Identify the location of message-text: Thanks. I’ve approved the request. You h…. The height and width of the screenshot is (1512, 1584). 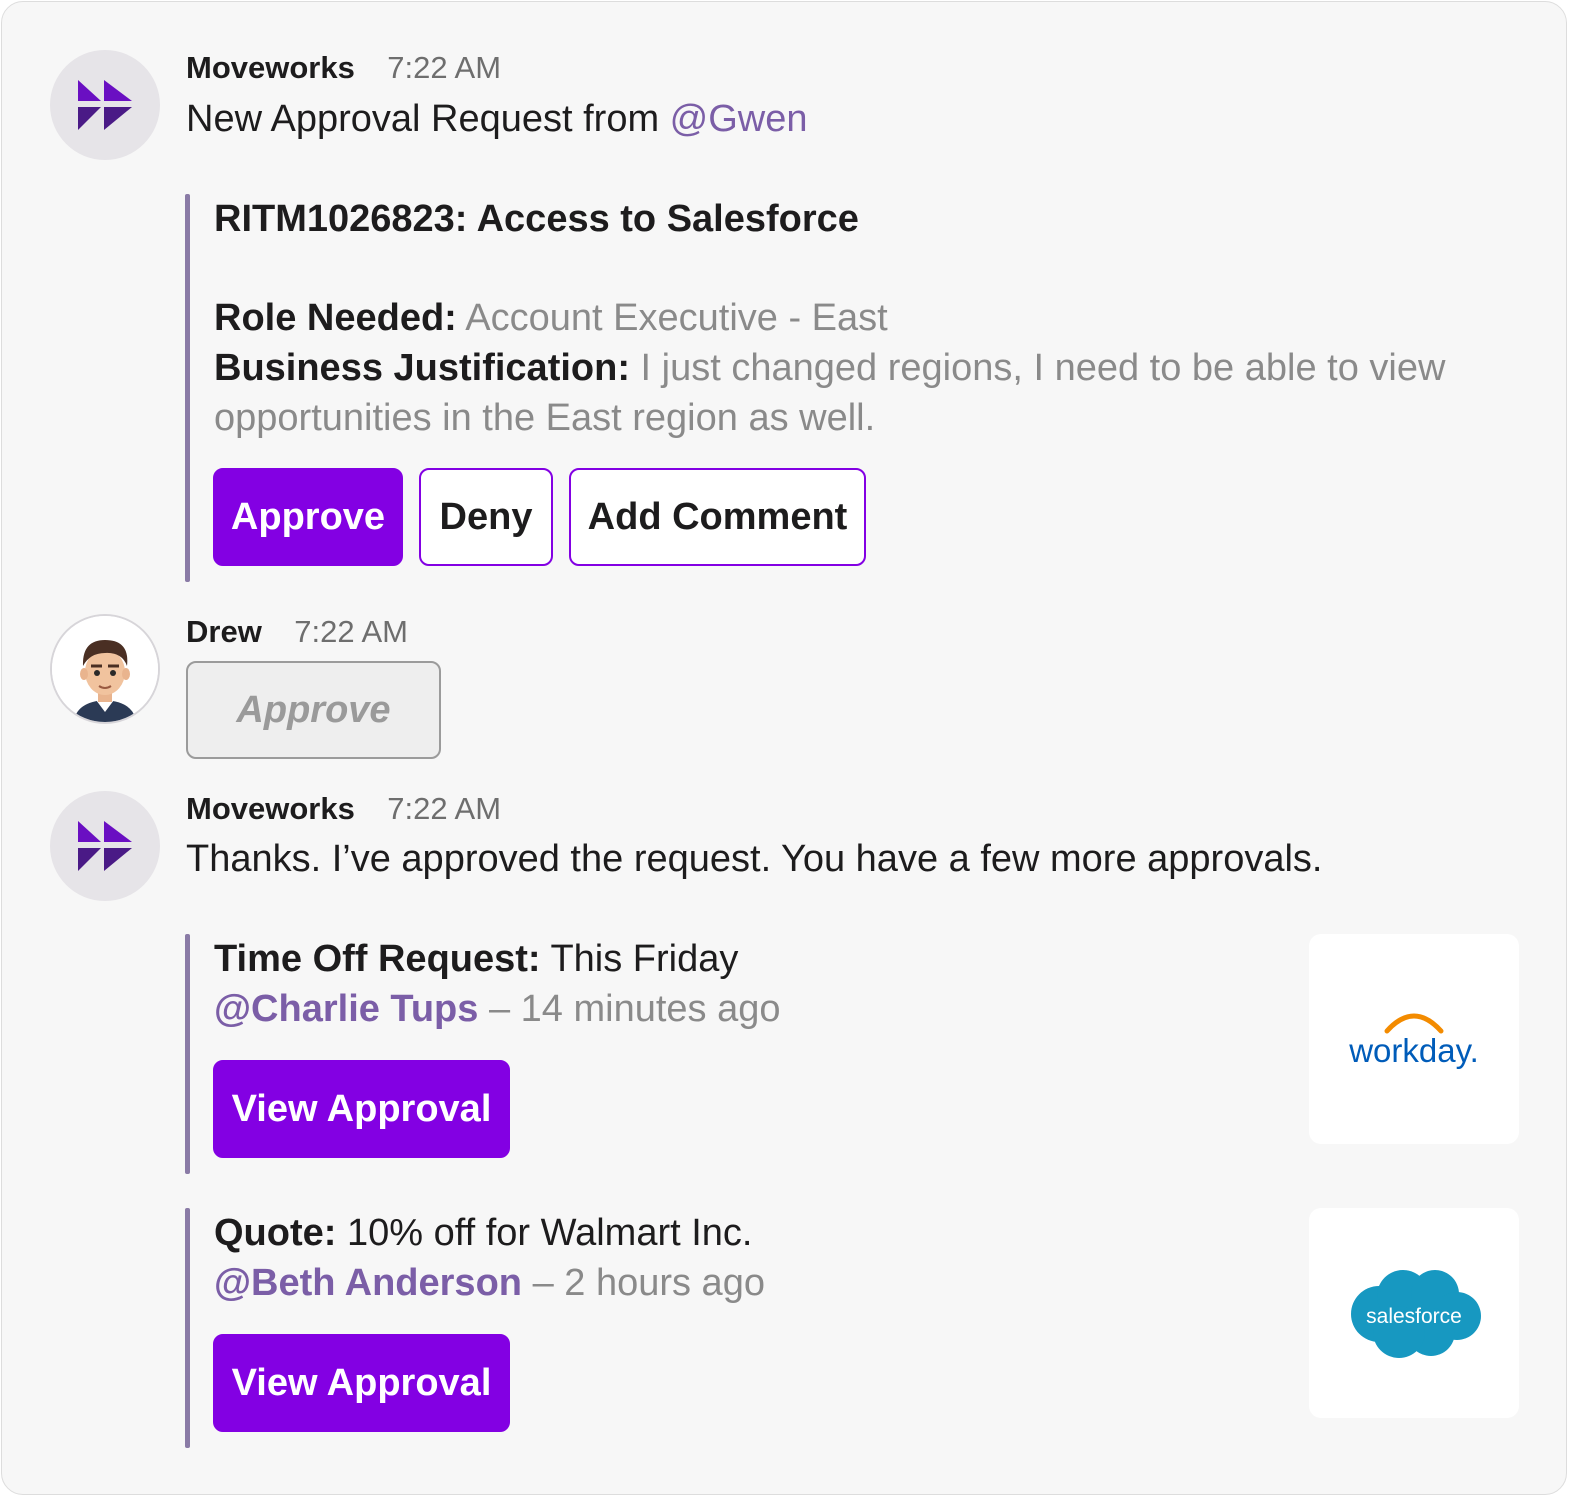
(754, 859).